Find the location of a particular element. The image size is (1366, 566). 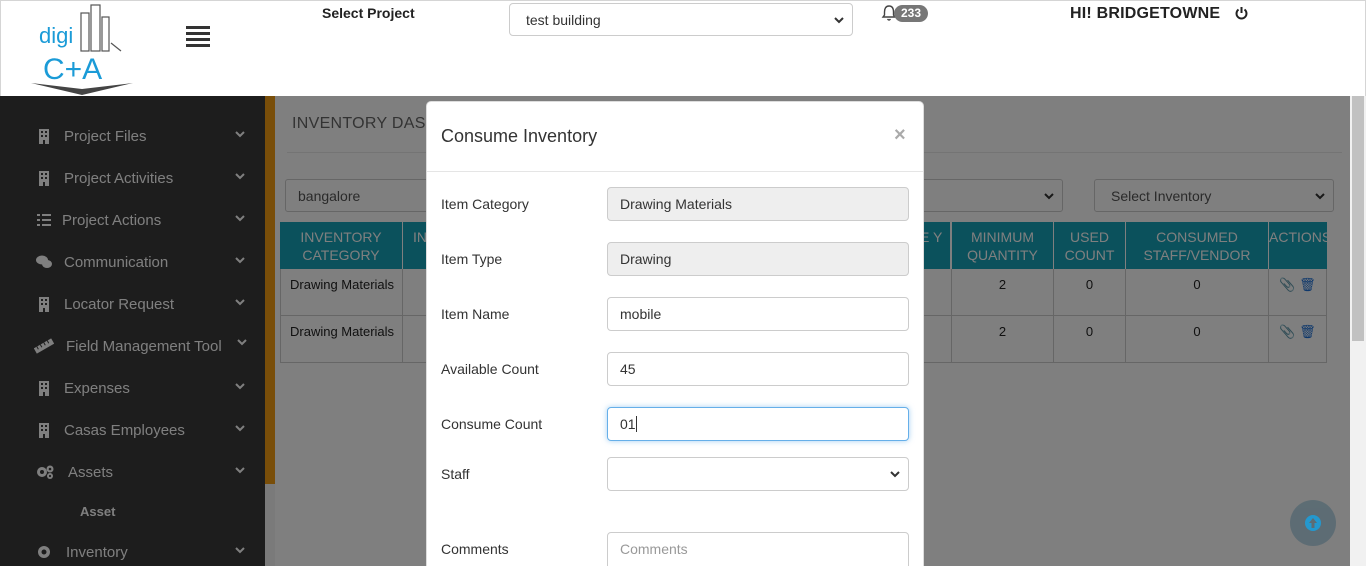

project-select-value: test building is located at coordinates (563, 20).